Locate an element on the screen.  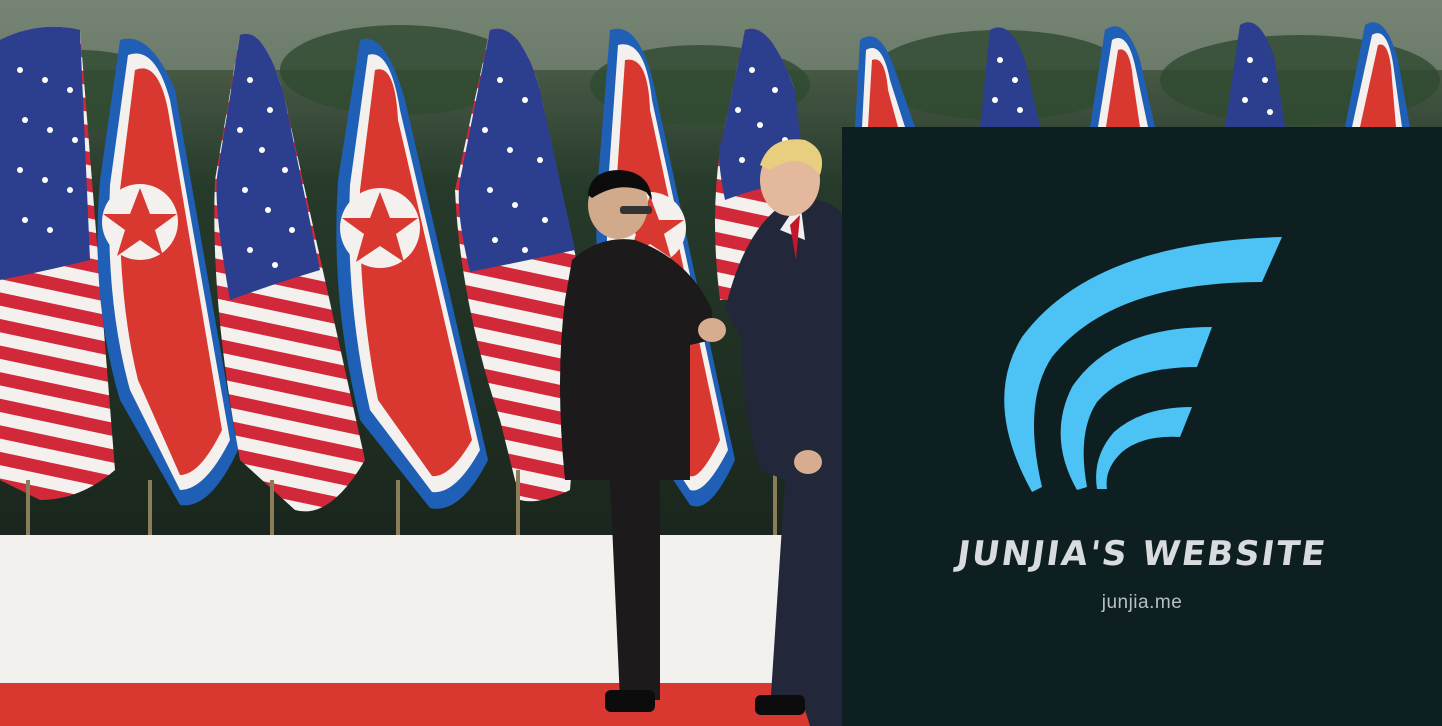
handshake is located at coordinates (712, 330).